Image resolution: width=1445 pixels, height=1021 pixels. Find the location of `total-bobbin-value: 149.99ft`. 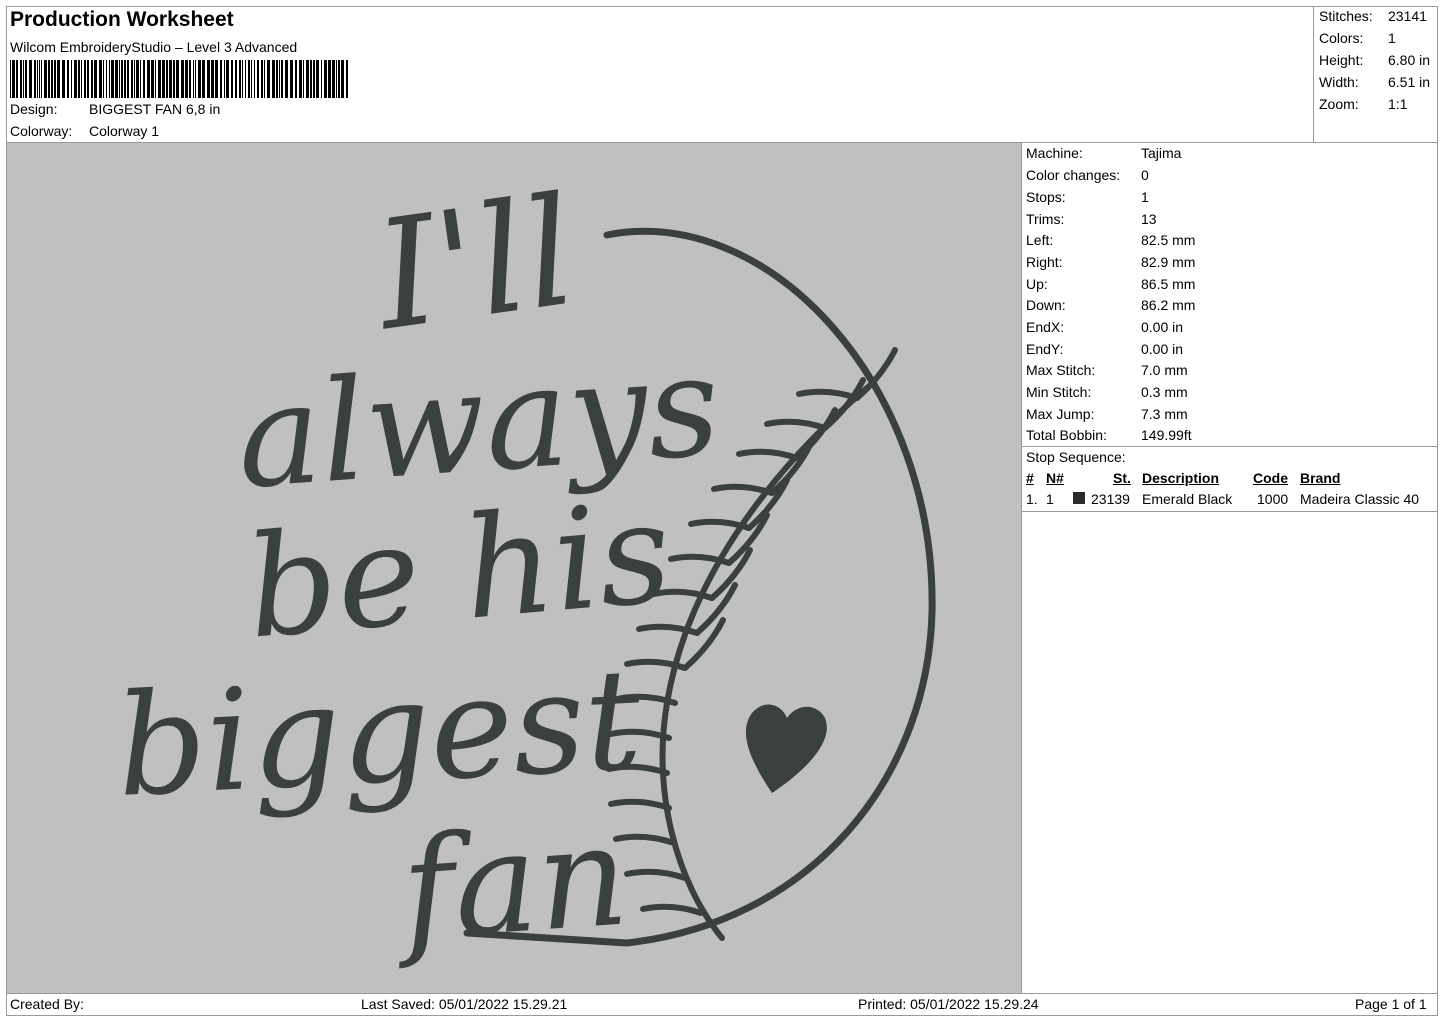

total-bobbin-value: 149.99ft is located at coordinates (1166, 435).